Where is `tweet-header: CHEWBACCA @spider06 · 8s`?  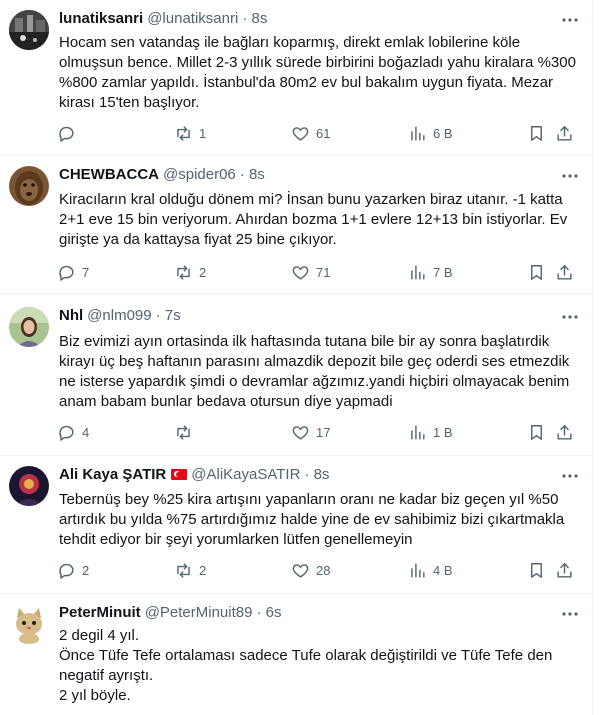 tweet-header: CHEWBACCA @spider06 · 8s is located at coordinates (162, 174).